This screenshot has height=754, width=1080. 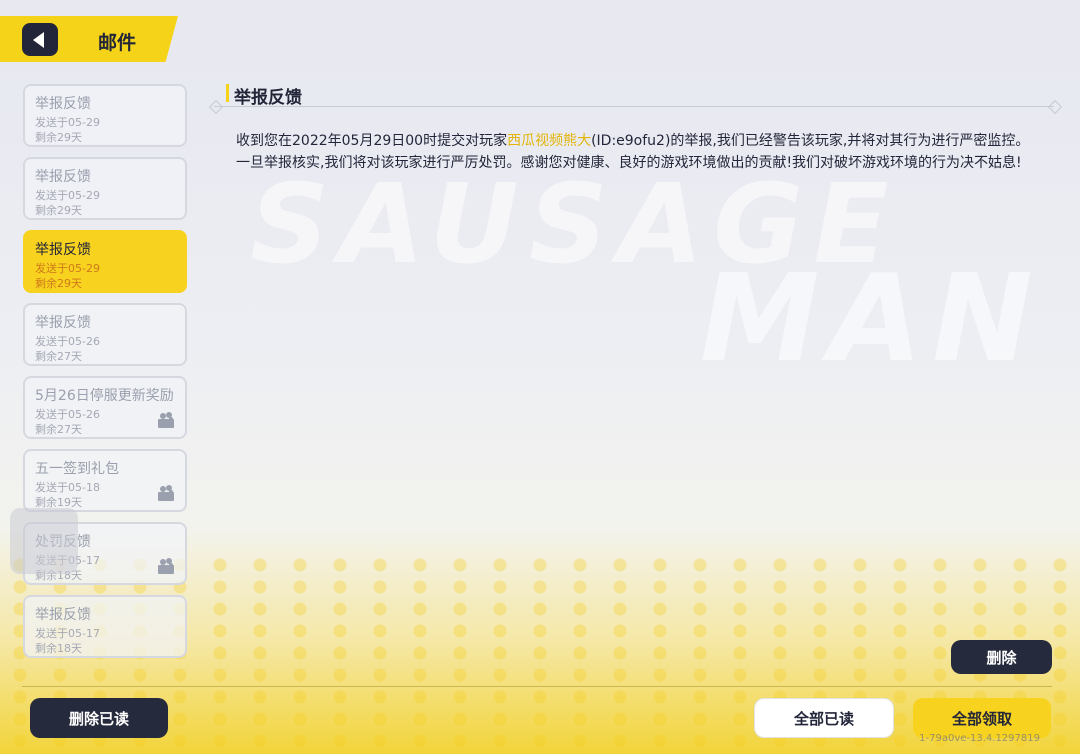 What do you see at coordinates (871, 319) in the screenshot?
I see `background-watermark-2: MAN` at bounding box center [871, 319].